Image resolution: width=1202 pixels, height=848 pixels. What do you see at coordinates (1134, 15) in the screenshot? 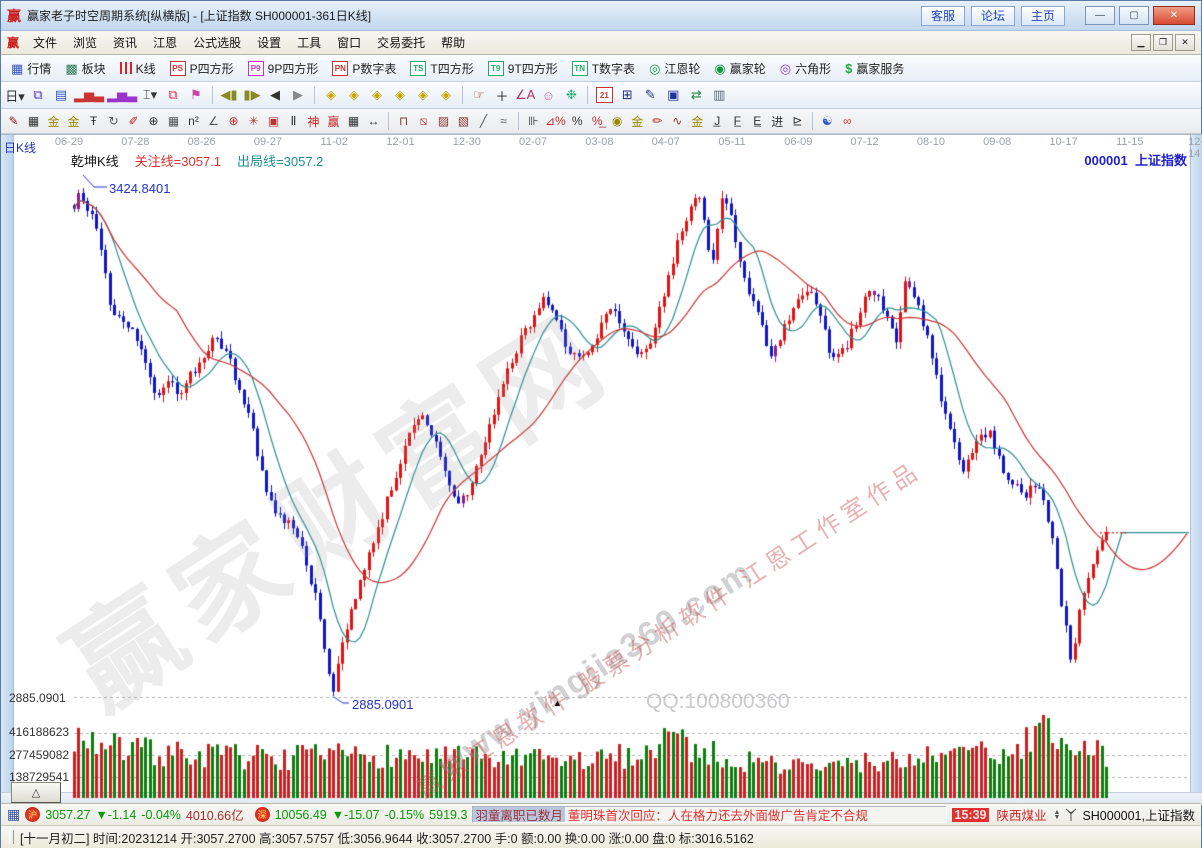
I see `maximize-button: ▢` at bounding box center [1134, 15].